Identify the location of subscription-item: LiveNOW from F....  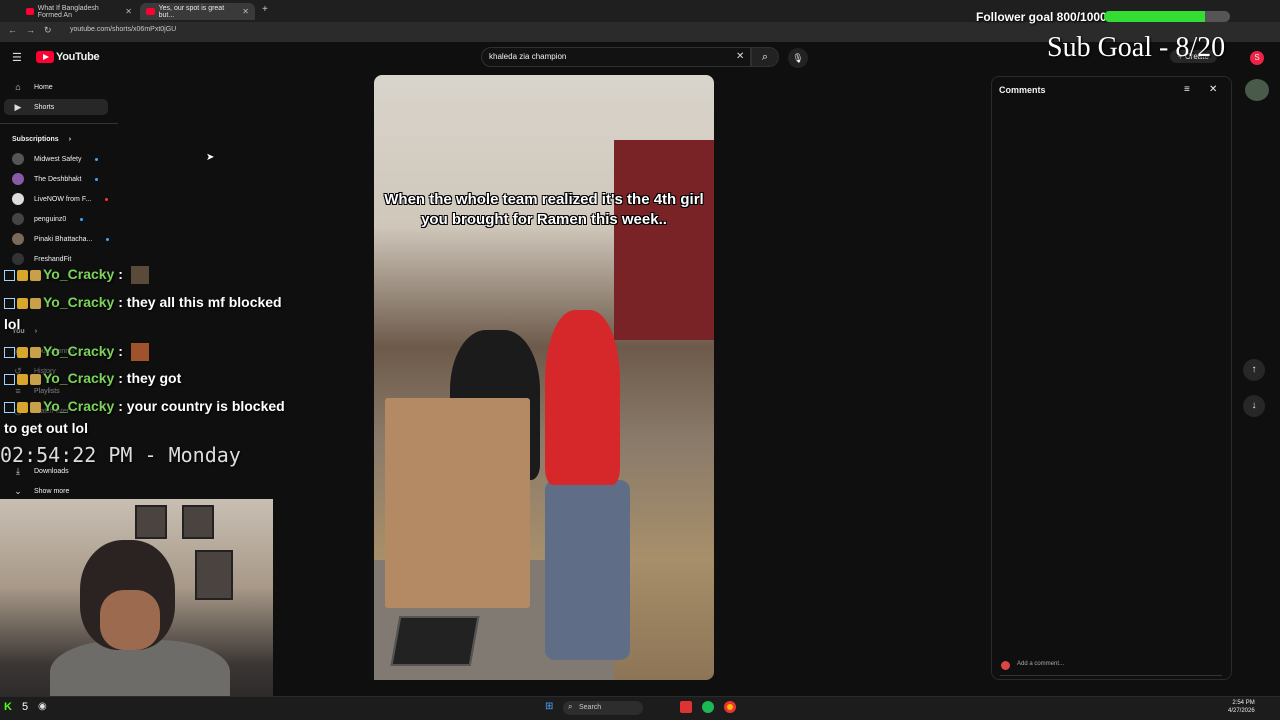
(60, 199).